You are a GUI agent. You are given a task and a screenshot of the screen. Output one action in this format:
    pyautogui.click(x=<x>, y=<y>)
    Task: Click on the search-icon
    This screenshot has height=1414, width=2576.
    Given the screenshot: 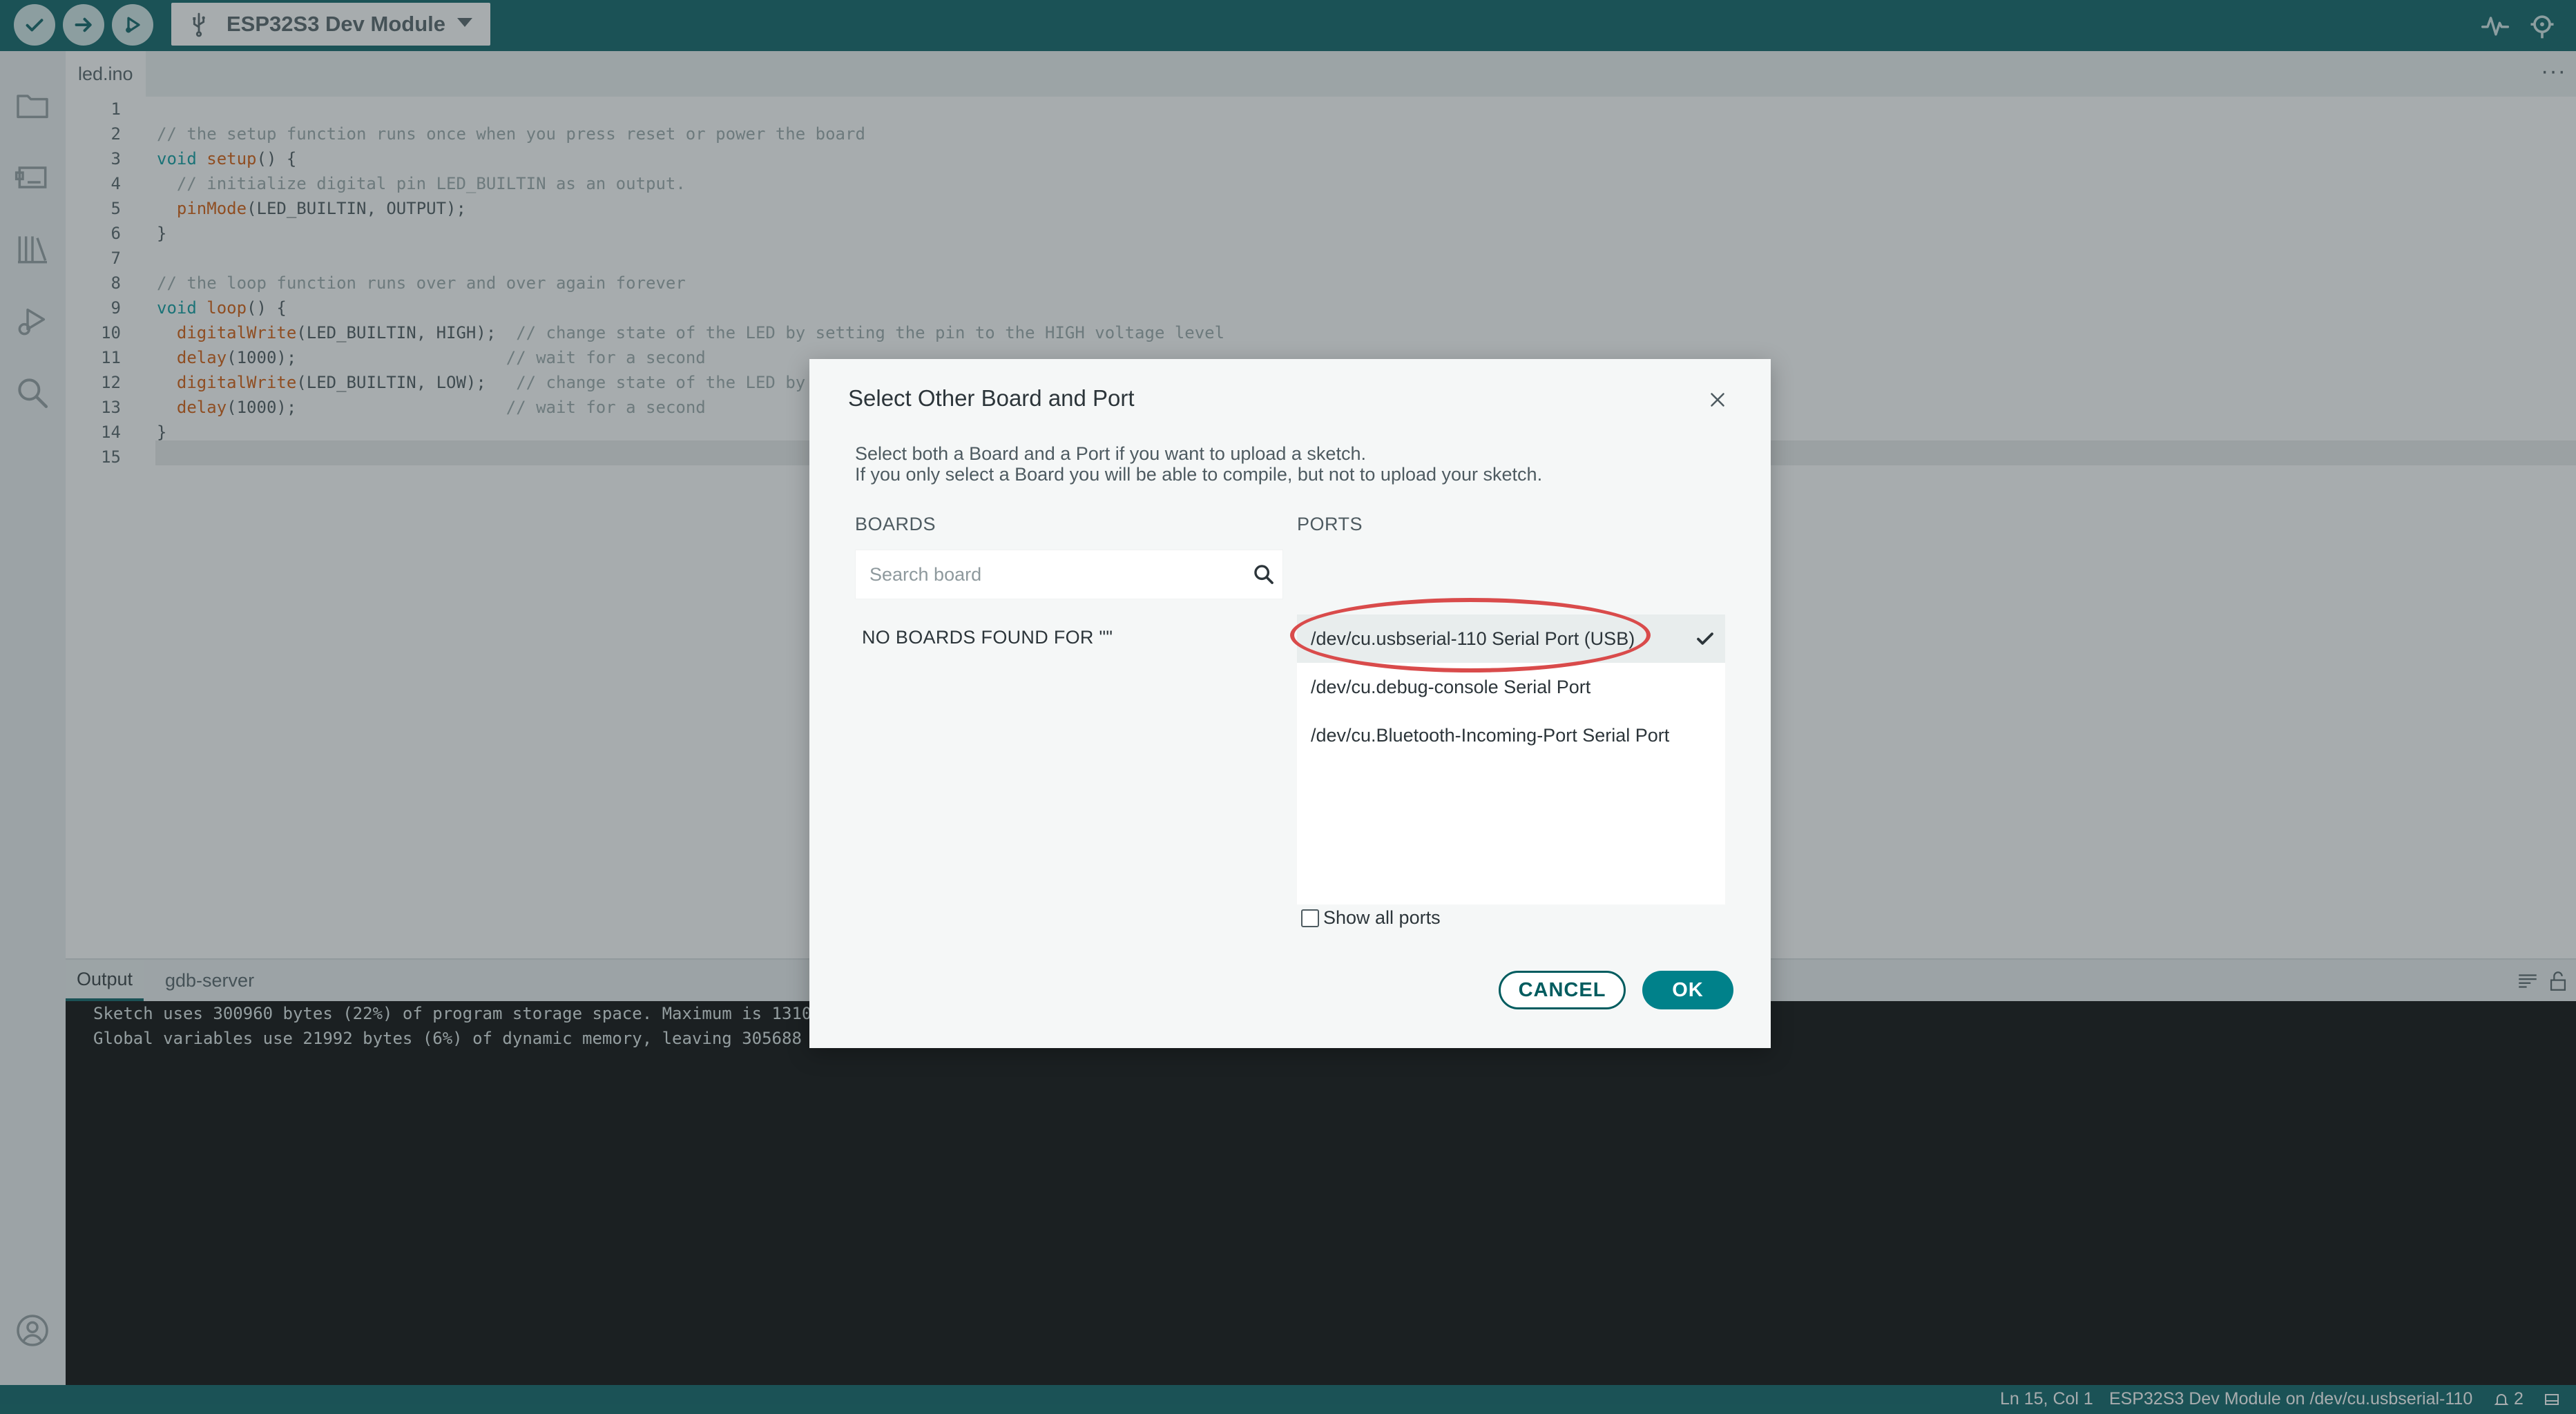 What is the action you would take?
    pyautogui.click(x=1264, y=574)
    